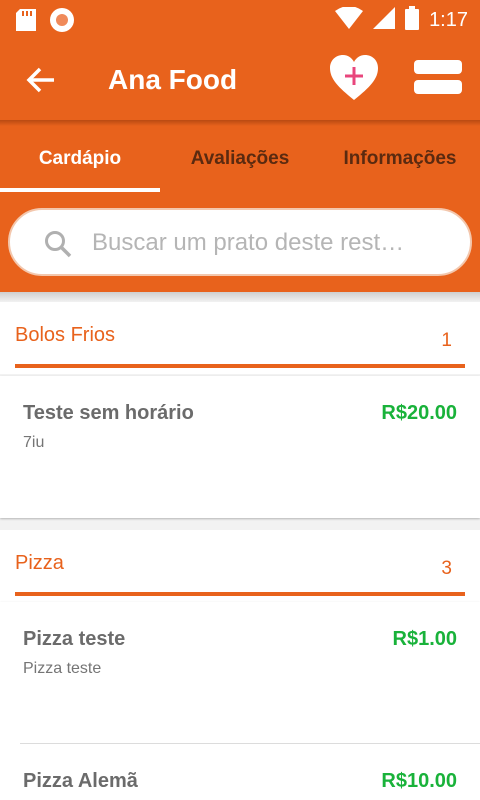  I want to click on search-box, so click(240, 242).